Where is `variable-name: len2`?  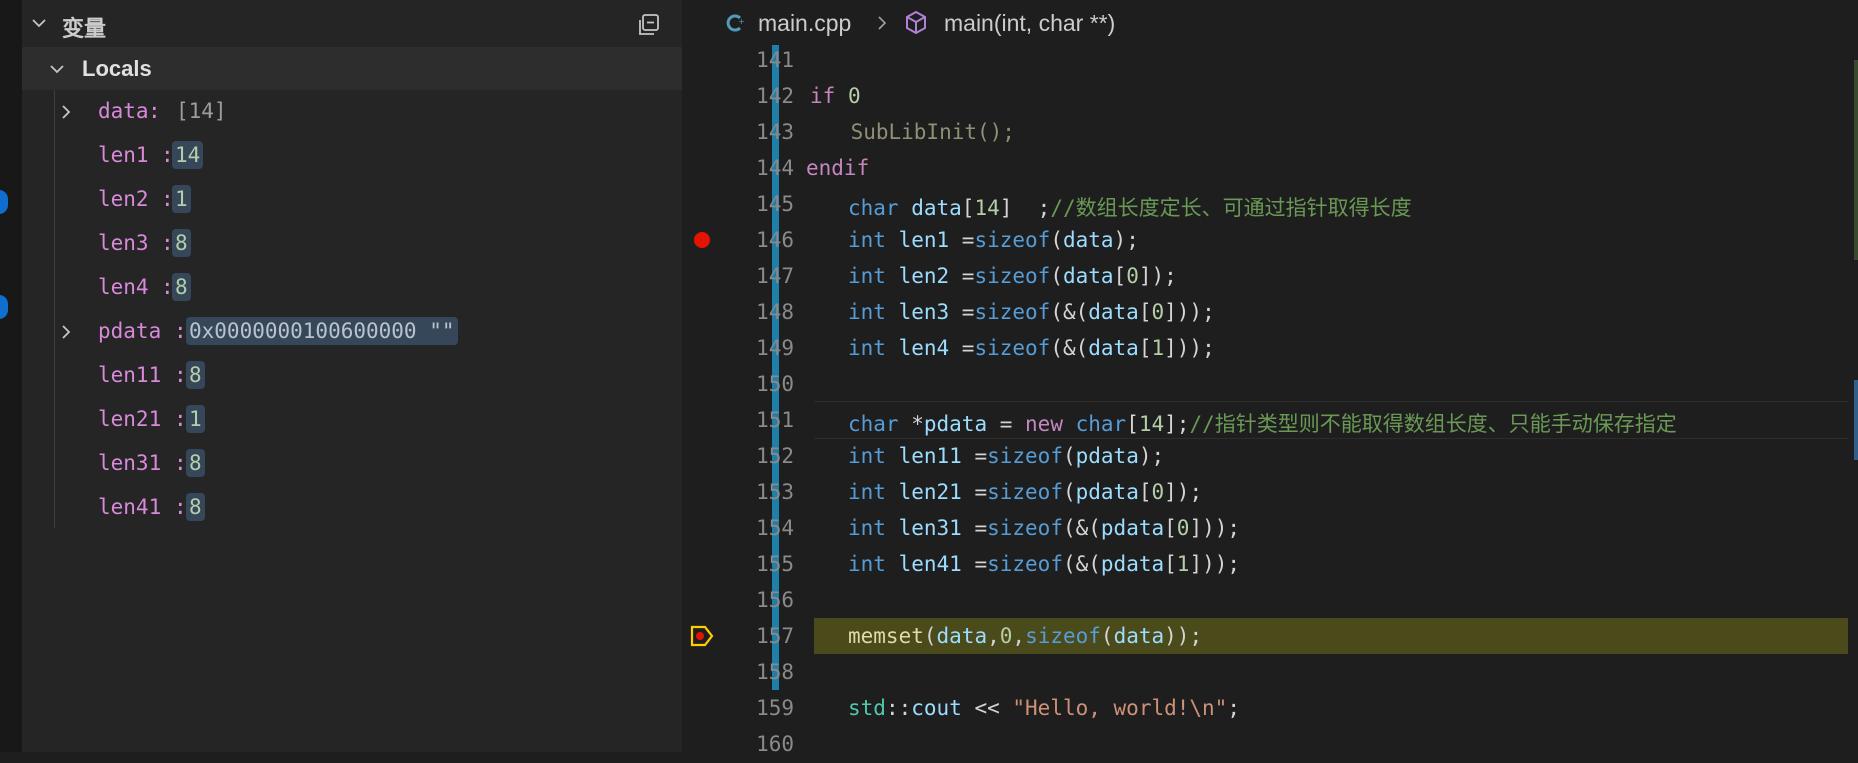
variable-name: len2 is located at coordinates (123, 199).